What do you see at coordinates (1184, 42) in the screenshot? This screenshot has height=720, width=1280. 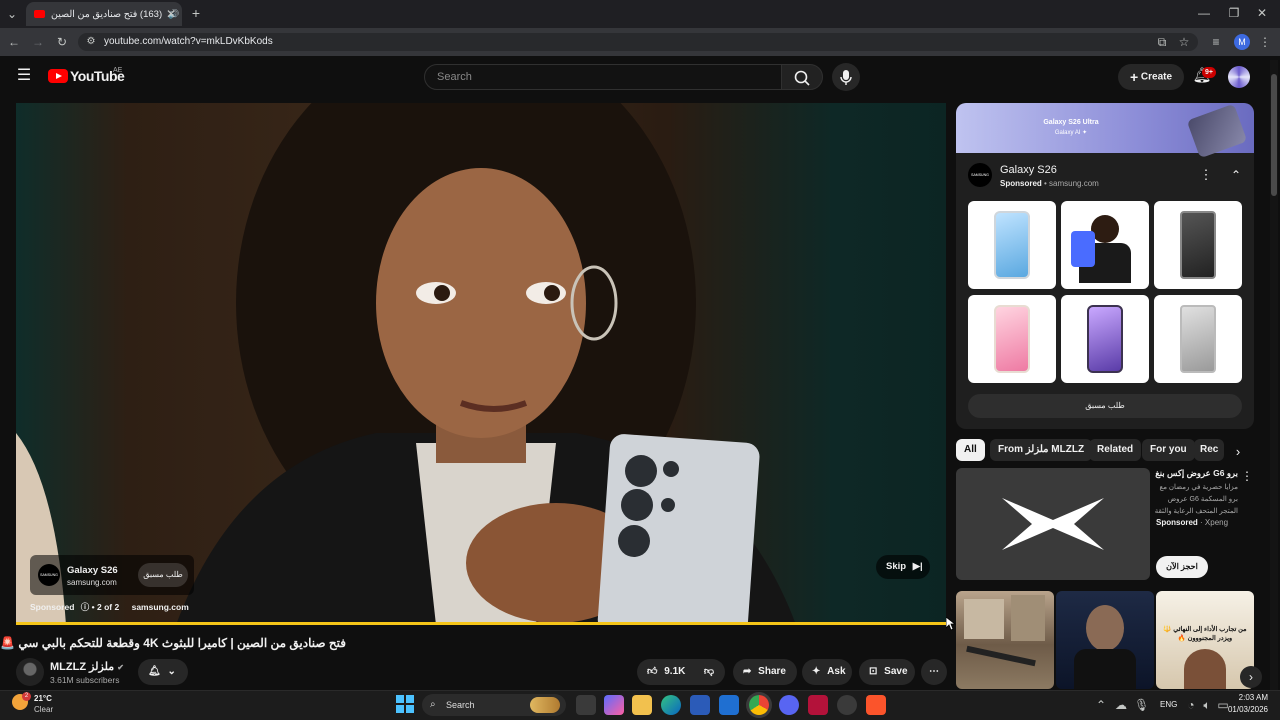 I see `bookmark-star-icon: ☆` at bounding box center [1184, 42].